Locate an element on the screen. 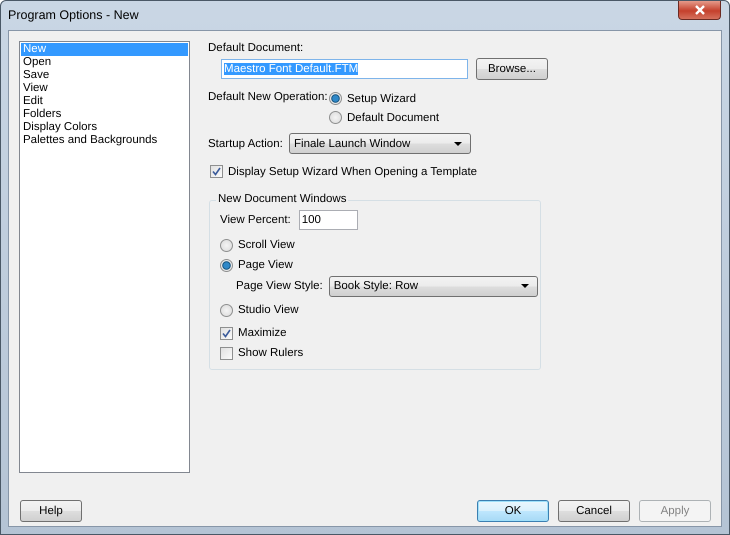 This screenshot has width=730, height=535. view-percent-field: 100 is located at coordinates (328, 220).